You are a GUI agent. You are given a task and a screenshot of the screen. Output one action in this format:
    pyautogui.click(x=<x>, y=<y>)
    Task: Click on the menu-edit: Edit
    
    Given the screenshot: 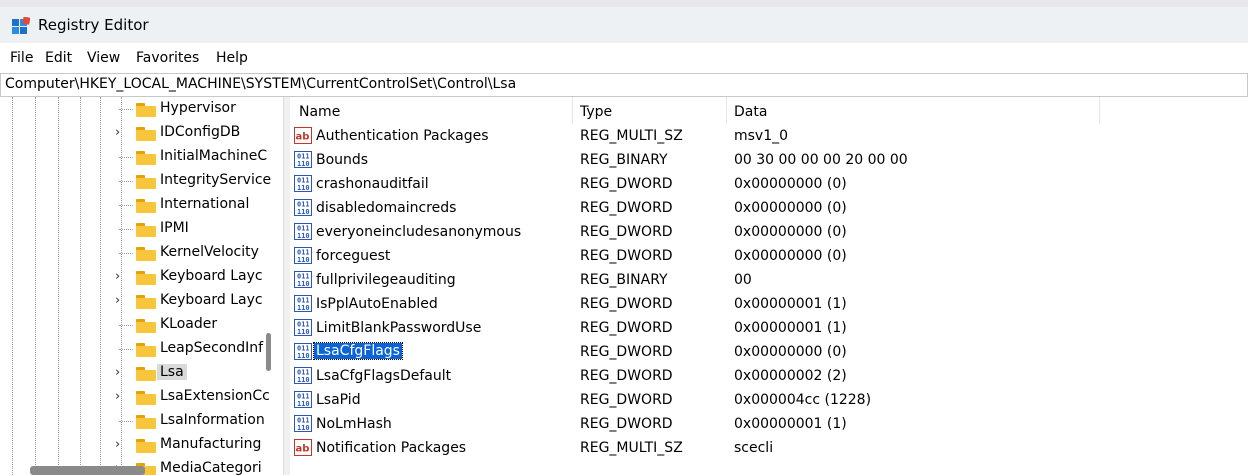 What is the action you would take?
    pyautogui.click(x=58, y=58)
    